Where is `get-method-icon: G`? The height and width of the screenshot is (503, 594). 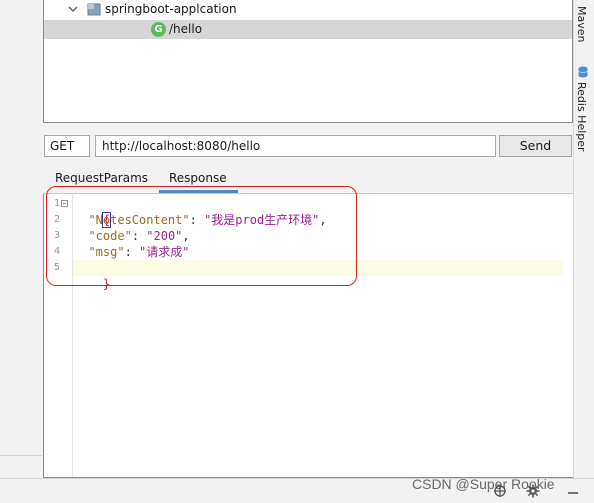
get-method-icon: G is located at coordinates (158, 29).